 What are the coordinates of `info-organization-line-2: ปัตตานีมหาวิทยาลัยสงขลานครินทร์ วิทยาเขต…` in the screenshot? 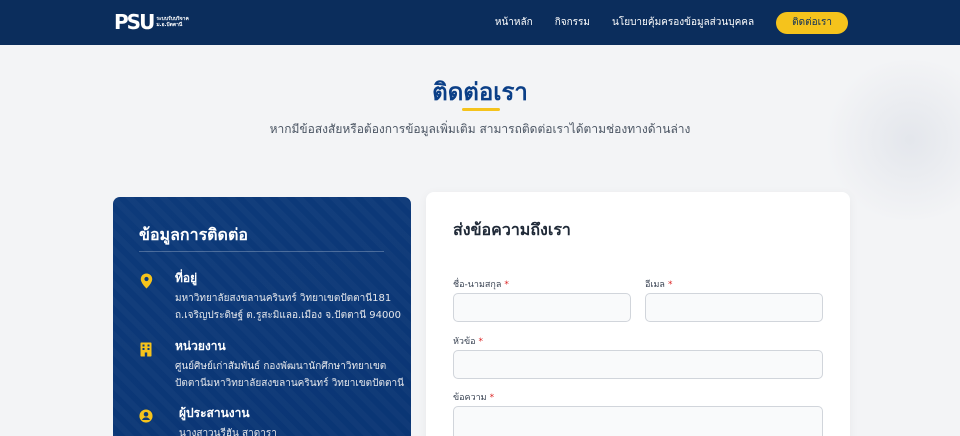 It's located at (289, 383).